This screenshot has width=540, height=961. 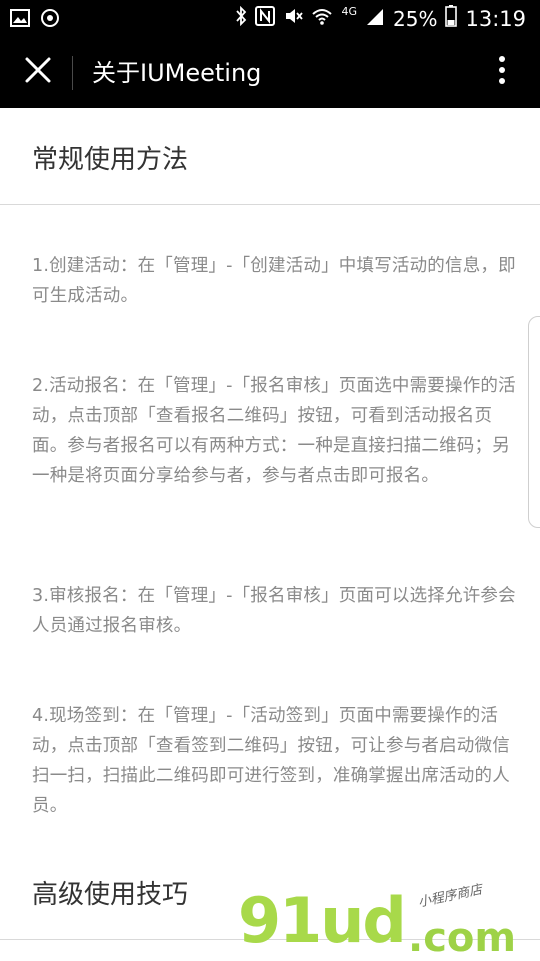 I want to click on clock: 13:19, so click(x=495, y=19).